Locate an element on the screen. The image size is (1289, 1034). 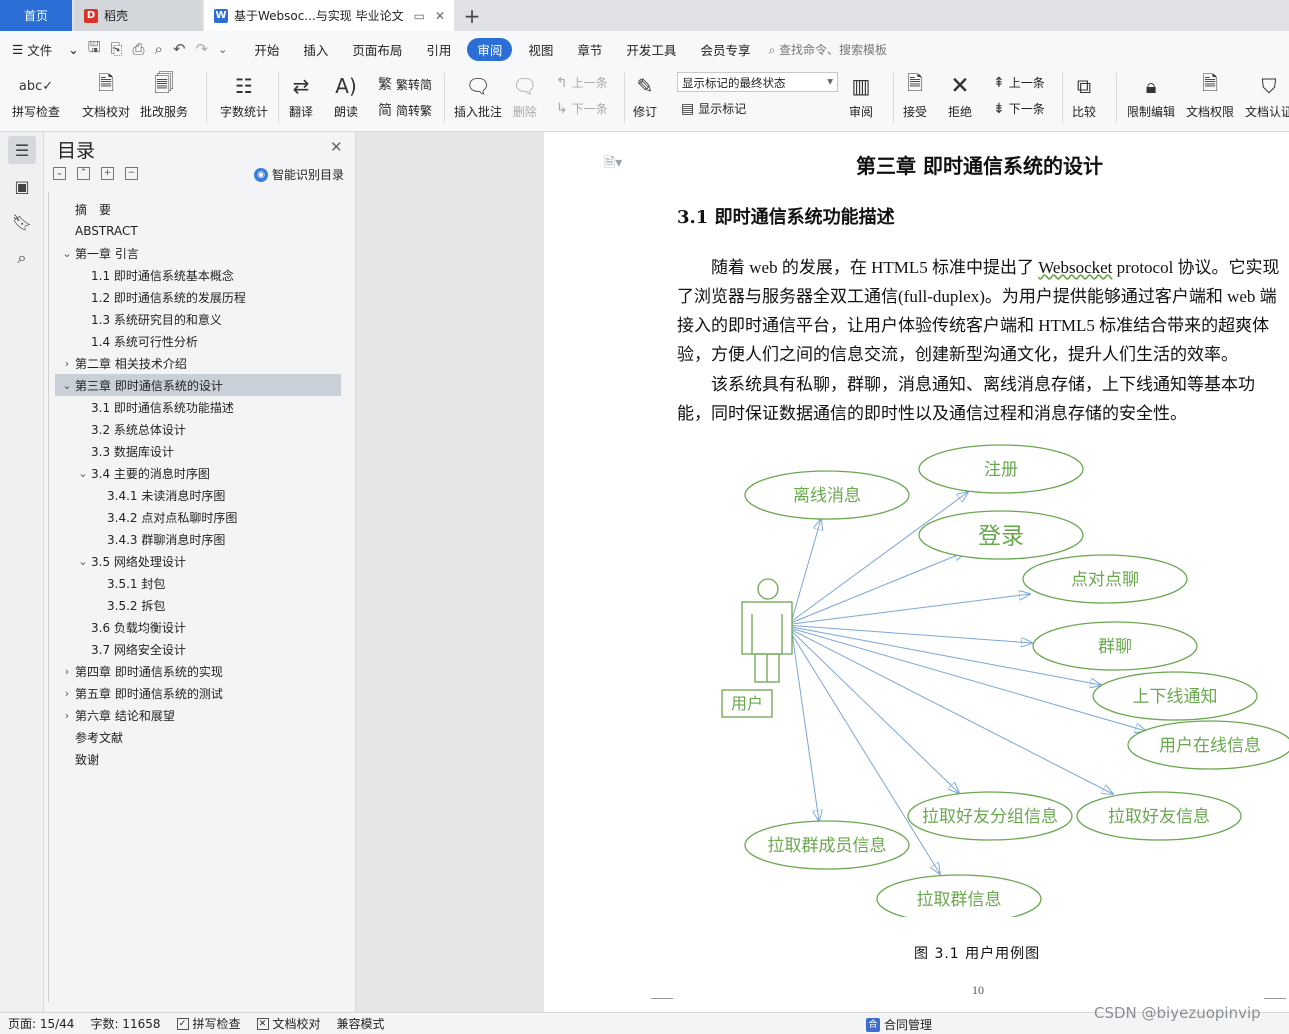
toc-item: ⌄ 3.4 主要的消息时序图 is located at coordinates (198, 473).